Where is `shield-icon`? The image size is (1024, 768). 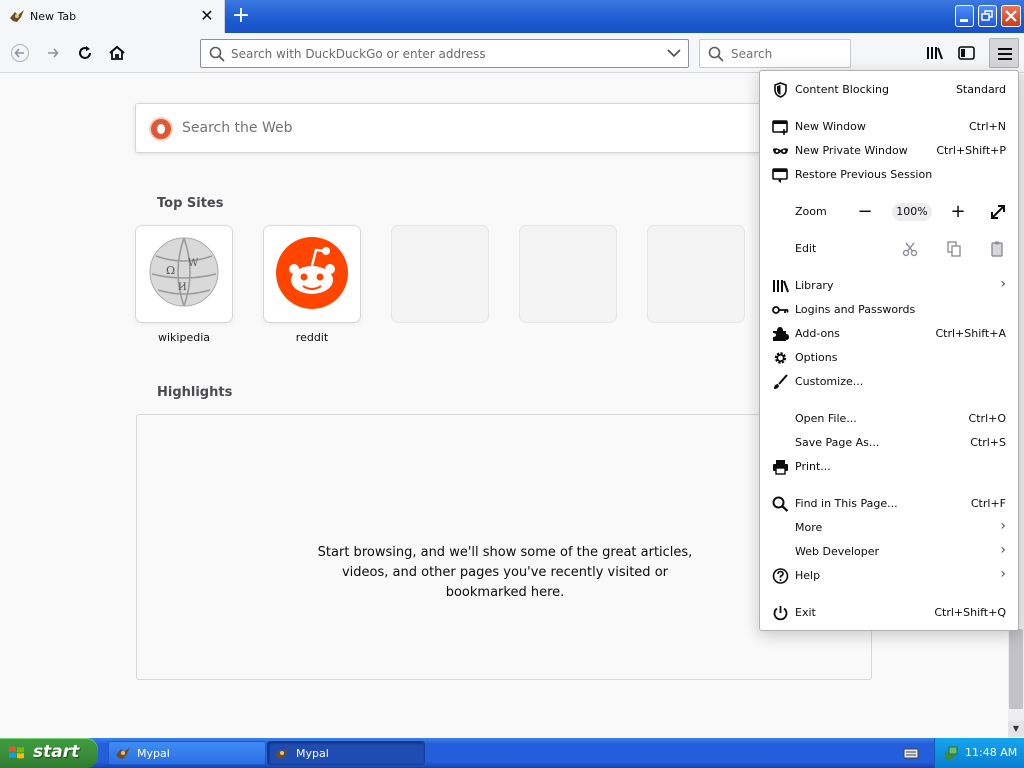
shield-icon is located at coordinates (780, 90).